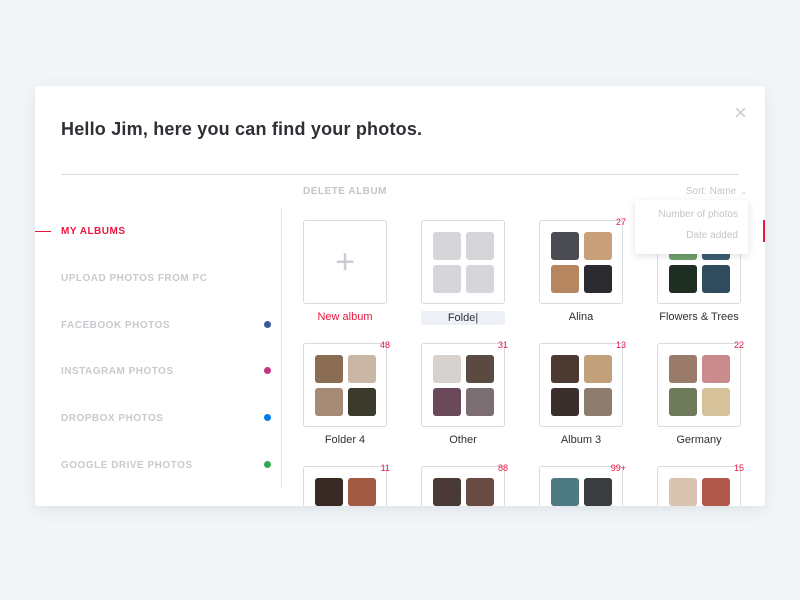 The width and height of the screenshot is (800, 600). Describe the element at coordinates (691, 235) in the screenshot. I see `sort-option-date-added: Date added` at that location.